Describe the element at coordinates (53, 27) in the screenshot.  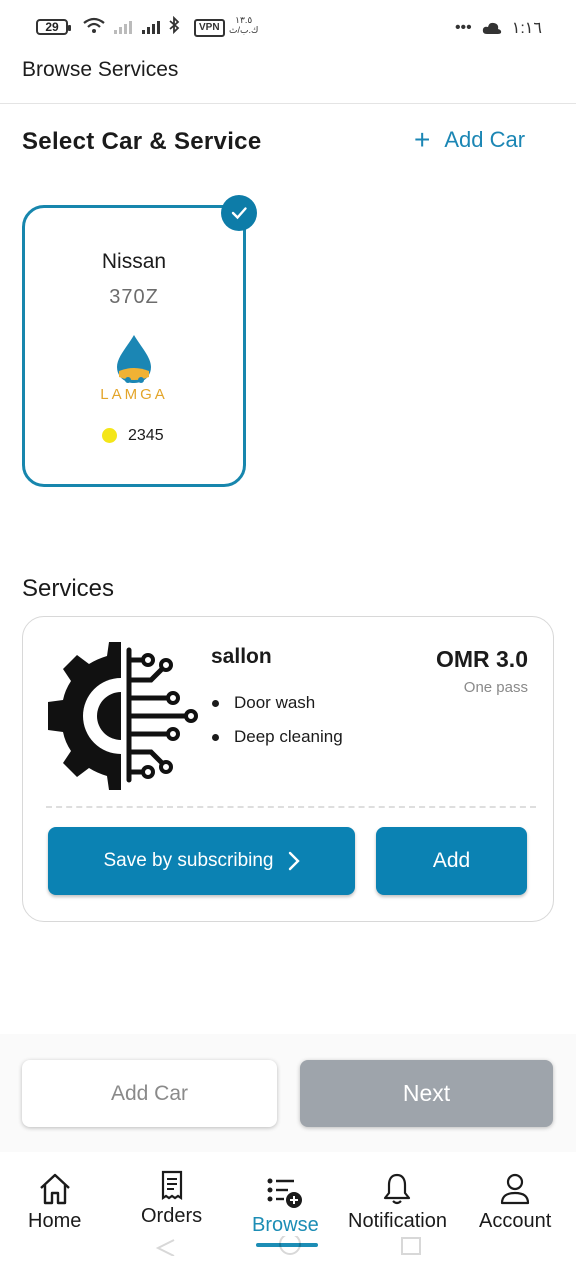
I see `battery-indicator: 29` at that location.